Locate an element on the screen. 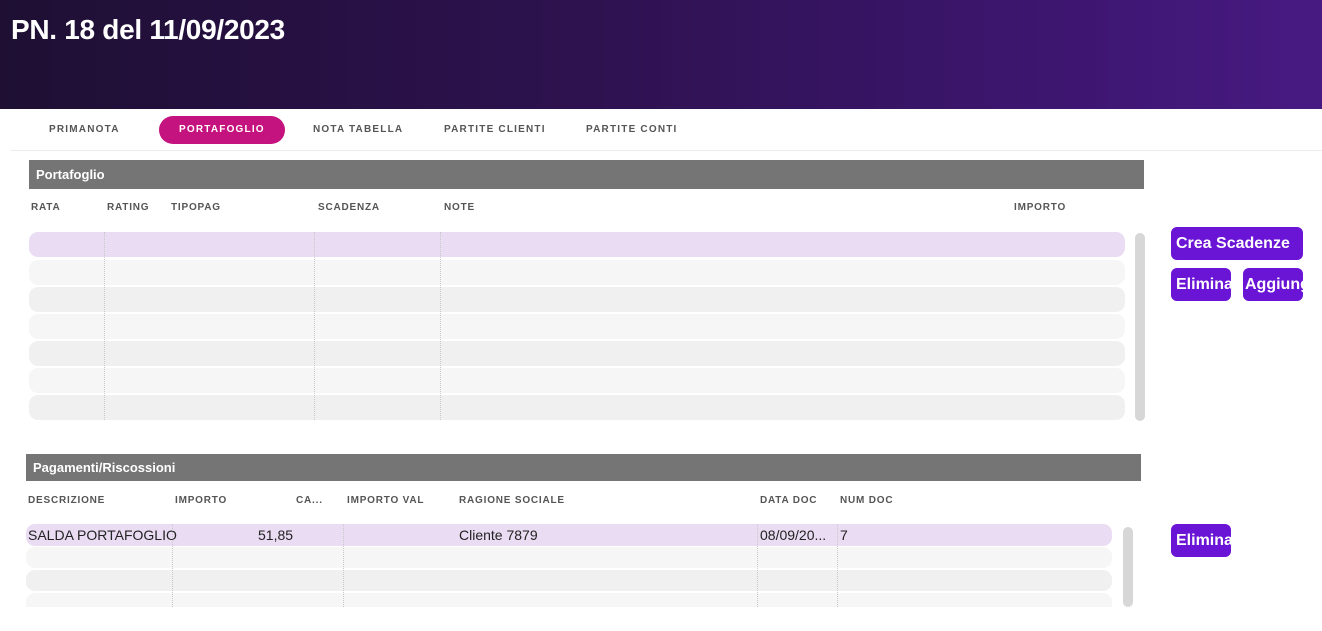  column-header-data-doc: DATA DOC is located at coordinates (789, 500).